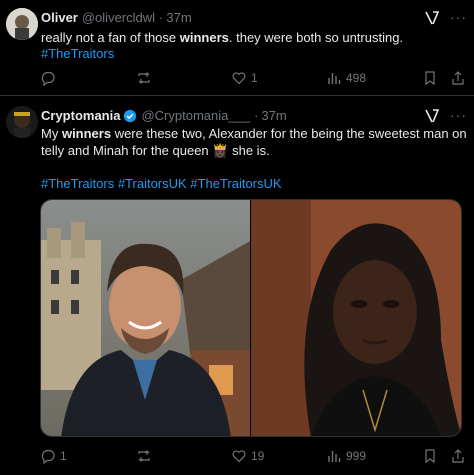 This screenshot has width=474, height=475. What do you see at coordinates (247, 456) in the screenshot?
I see `like-button: 19` at bounding box center [247, 456].